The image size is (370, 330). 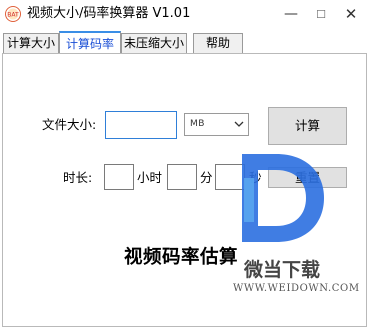 What do you see at coordinates (90, 42) in the screenshot?
I see `tab-calc-bitrate: 计算码率` at bounding box center [90, 42].